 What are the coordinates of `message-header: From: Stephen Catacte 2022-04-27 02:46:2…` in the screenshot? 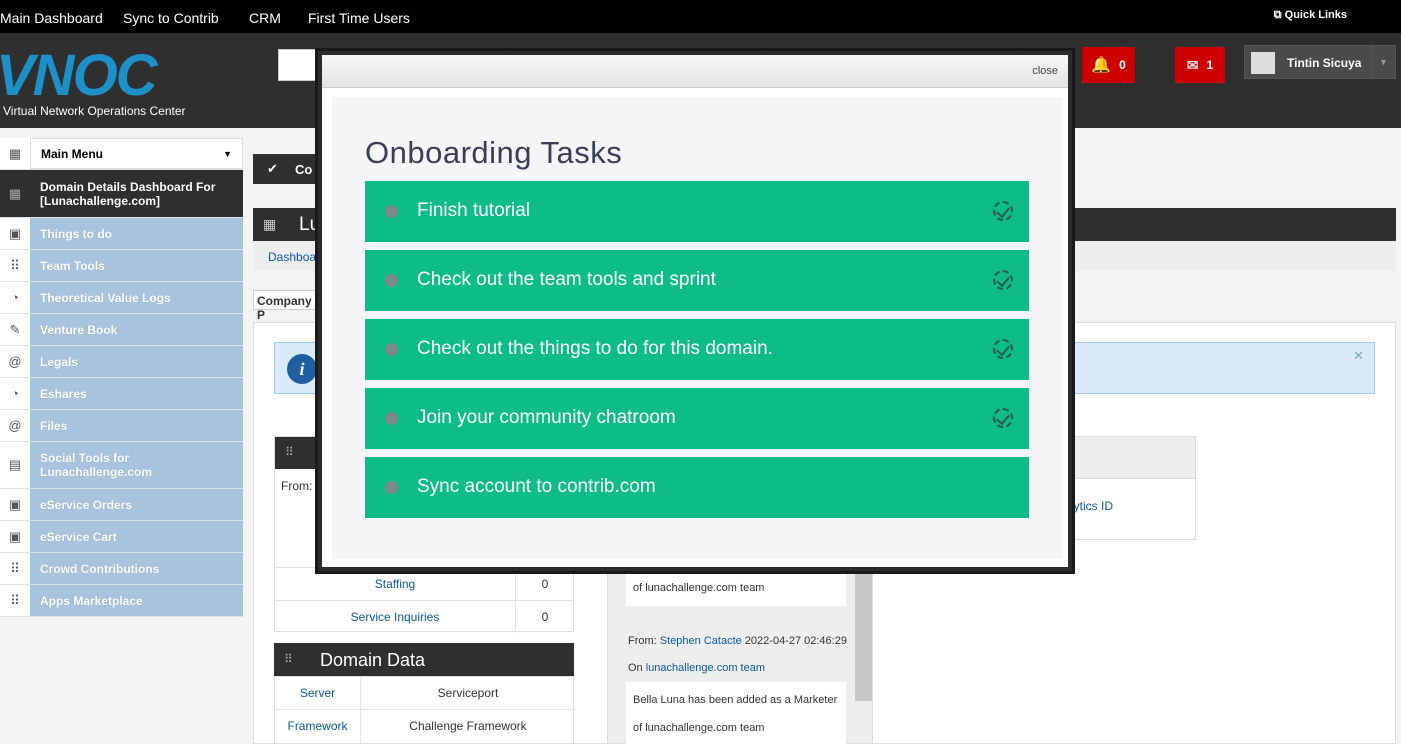 It's located at (737, 641).